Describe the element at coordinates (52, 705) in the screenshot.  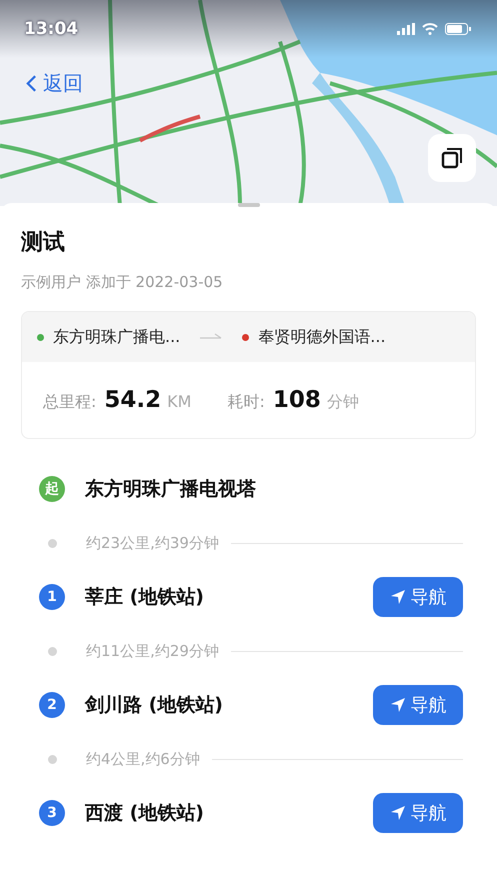
I see `stop-number: 2` at that location.